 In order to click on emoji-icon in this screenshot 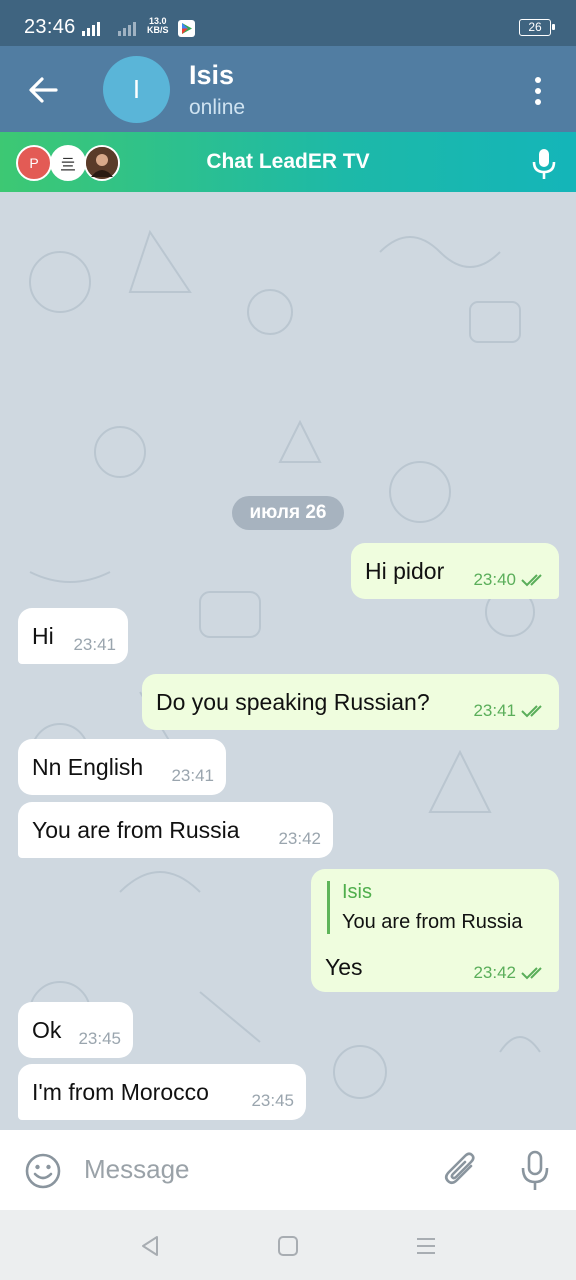, I will do `click(43, 1171)`.